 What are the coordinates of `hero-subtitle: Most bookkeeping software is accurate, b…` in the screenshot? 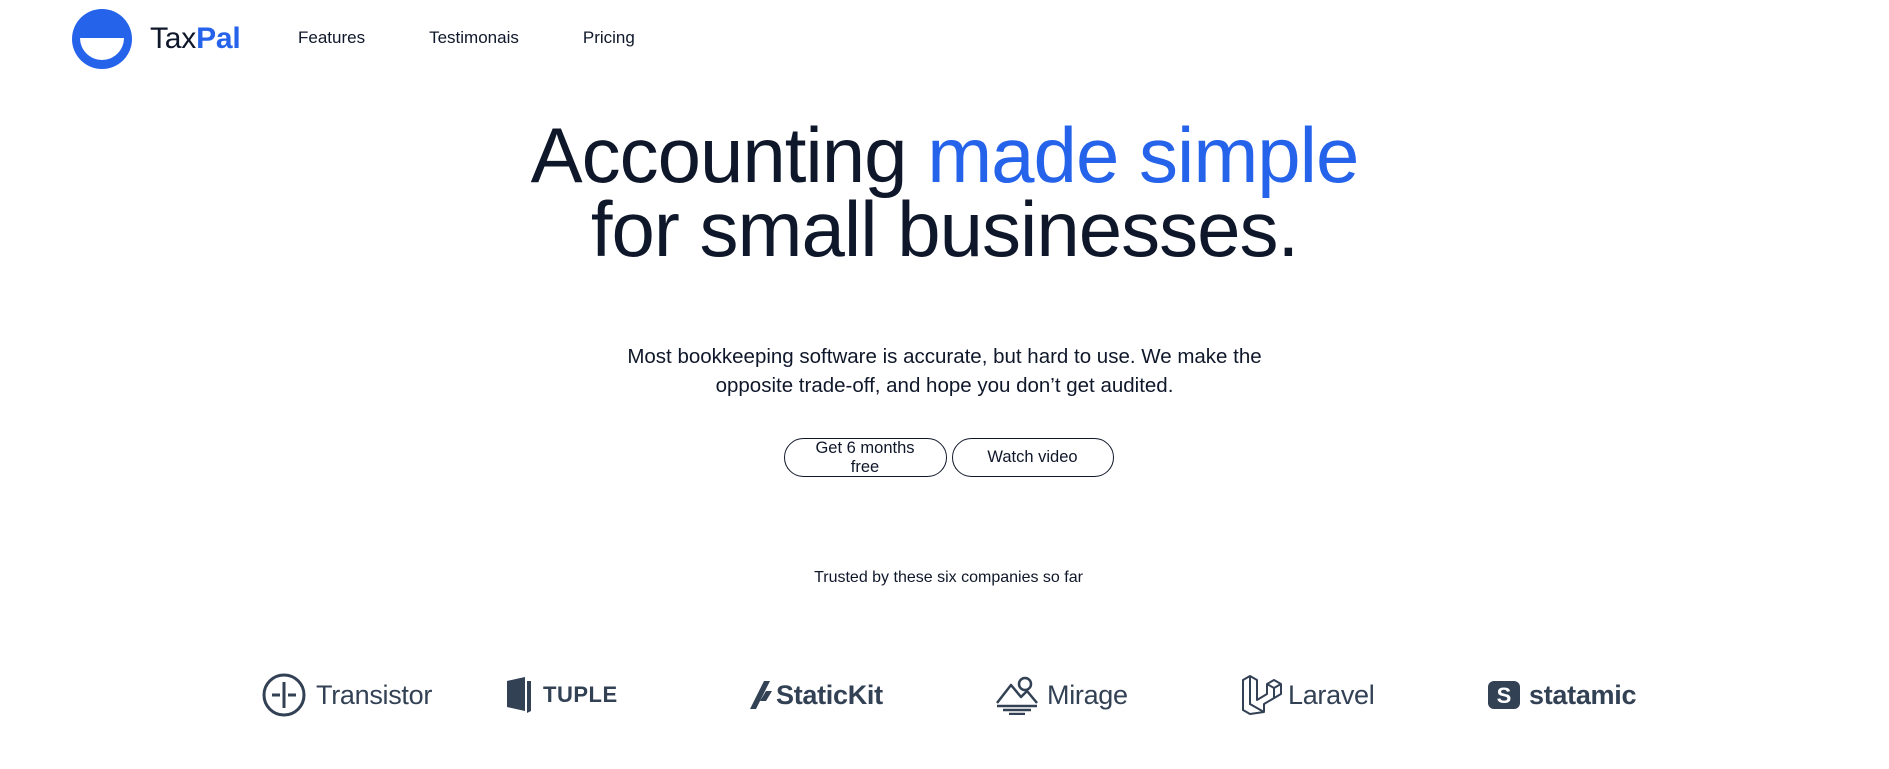 It's located at (944, 371).